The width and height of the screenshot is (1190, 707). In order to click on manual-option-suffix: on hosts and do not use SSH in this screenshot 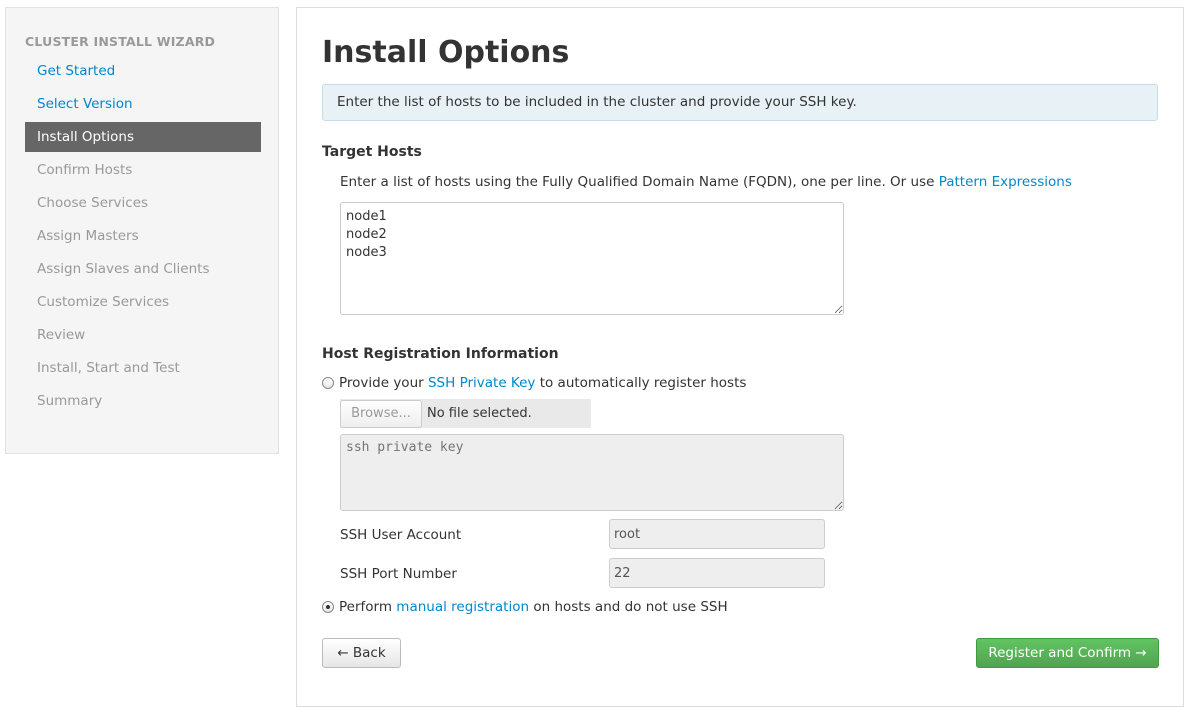, I will do `click(630, 607)`.